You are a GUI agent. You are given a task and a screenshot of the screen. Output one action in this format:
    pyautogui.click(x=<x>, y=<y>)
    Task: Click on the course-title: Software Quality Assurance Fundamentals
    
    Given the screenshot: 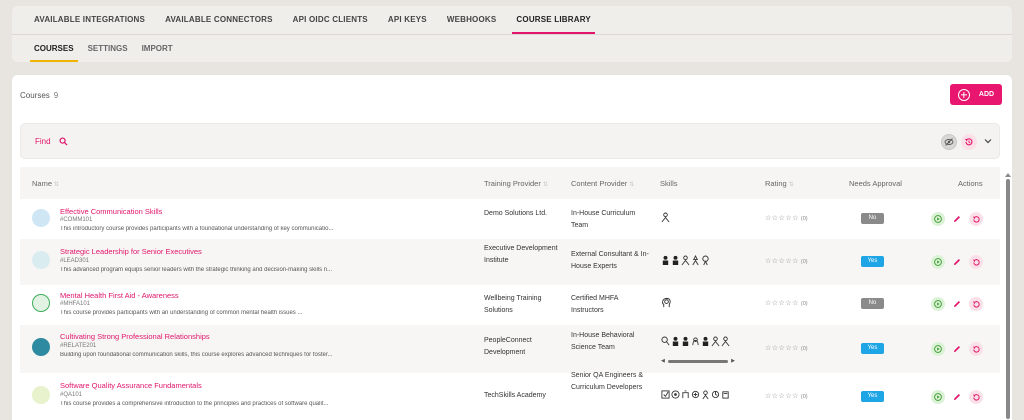 What is the action you would take?
    pyautogui.click(x=131, y=385)
    